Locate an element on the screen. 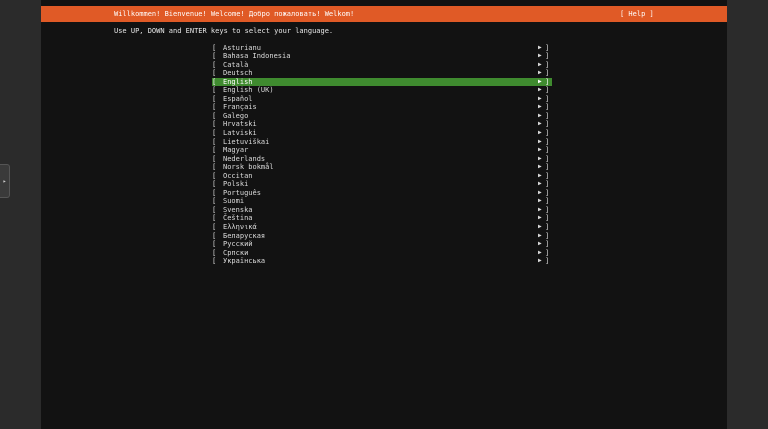  language-label: Nederlands is located at coordinates (244, 158).